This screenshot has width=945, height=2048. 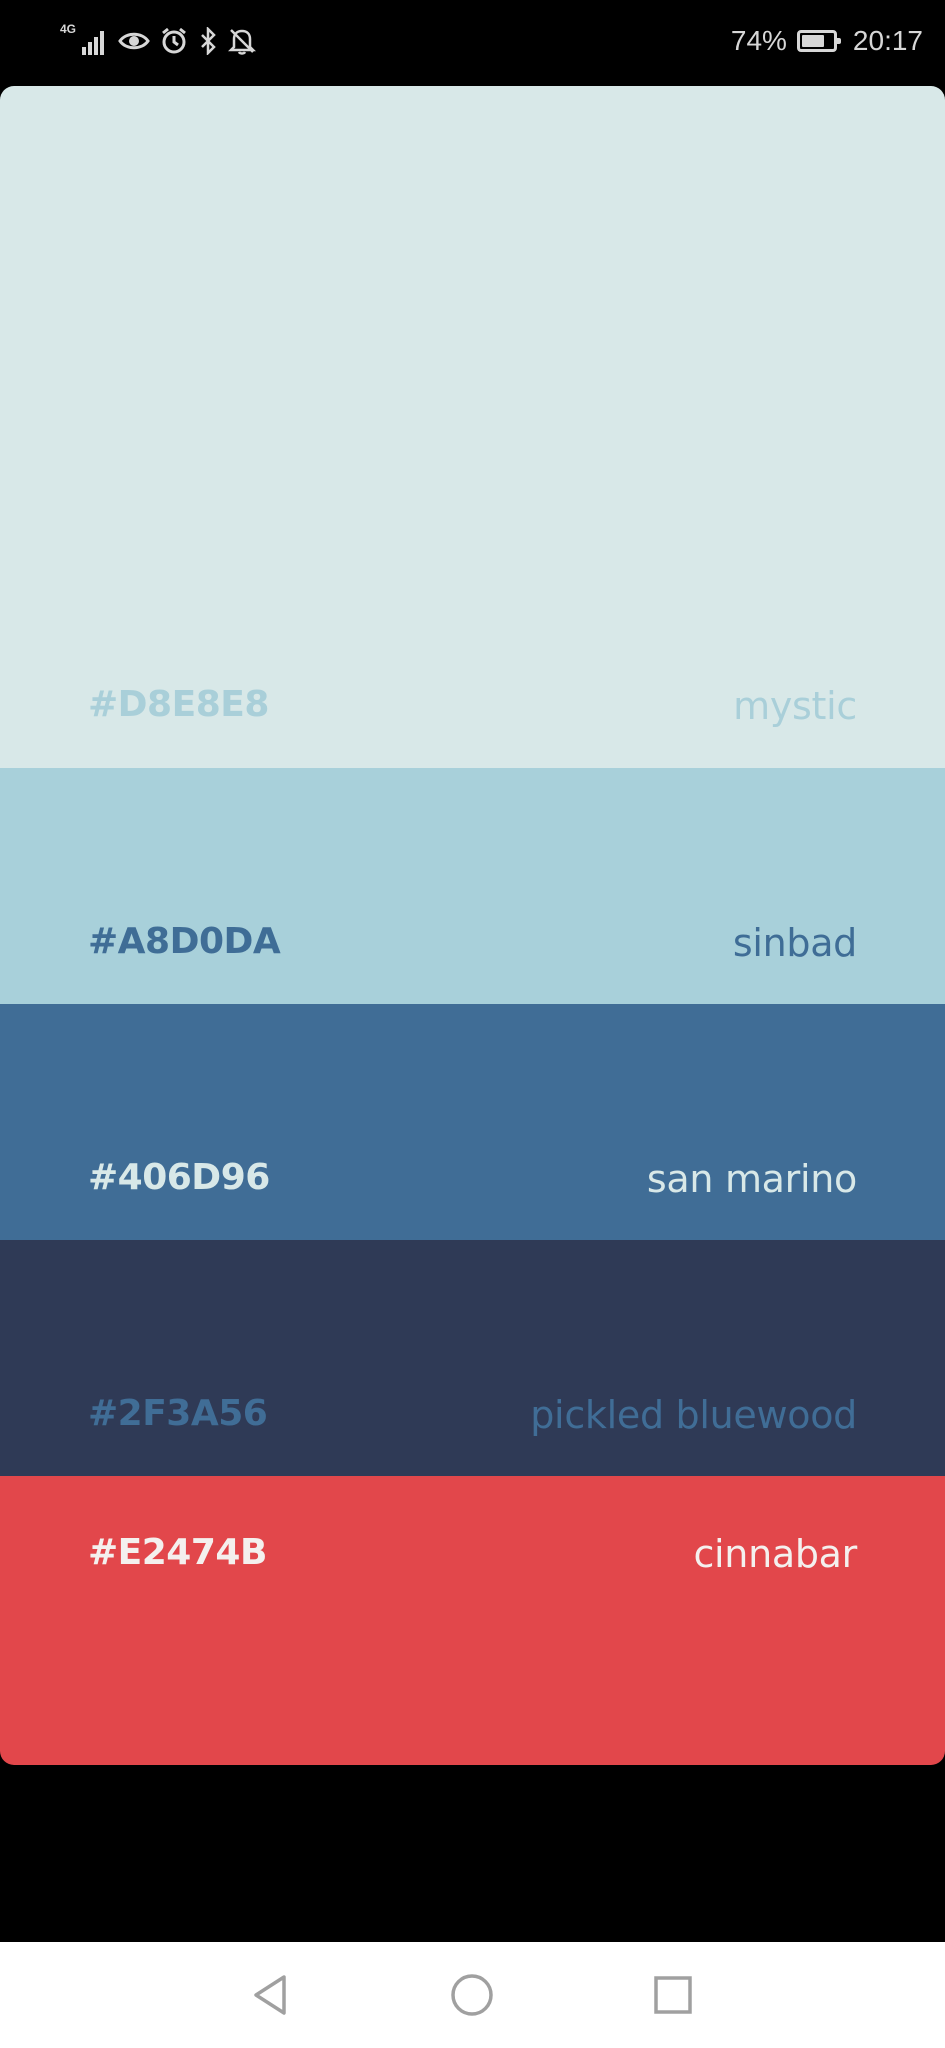 What do you see at coordinates (794, 943) in the screenshot?
I see `swatch-color-name: sinbad` at bounding box center [794, 943].